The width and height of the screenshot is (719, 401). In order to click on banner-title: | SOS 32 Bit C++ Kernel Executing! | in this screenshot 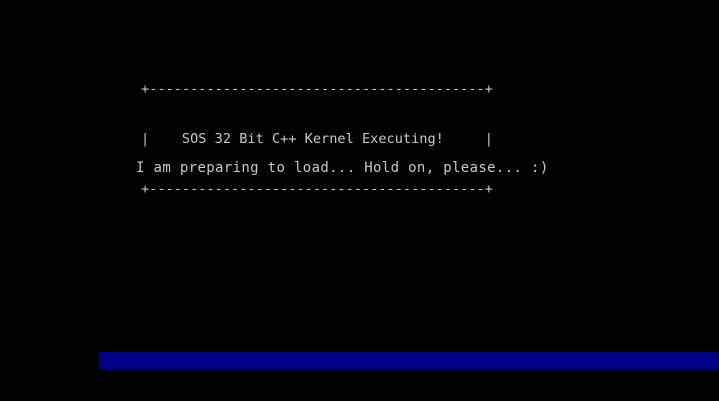, I will do `click(317, 138)`.